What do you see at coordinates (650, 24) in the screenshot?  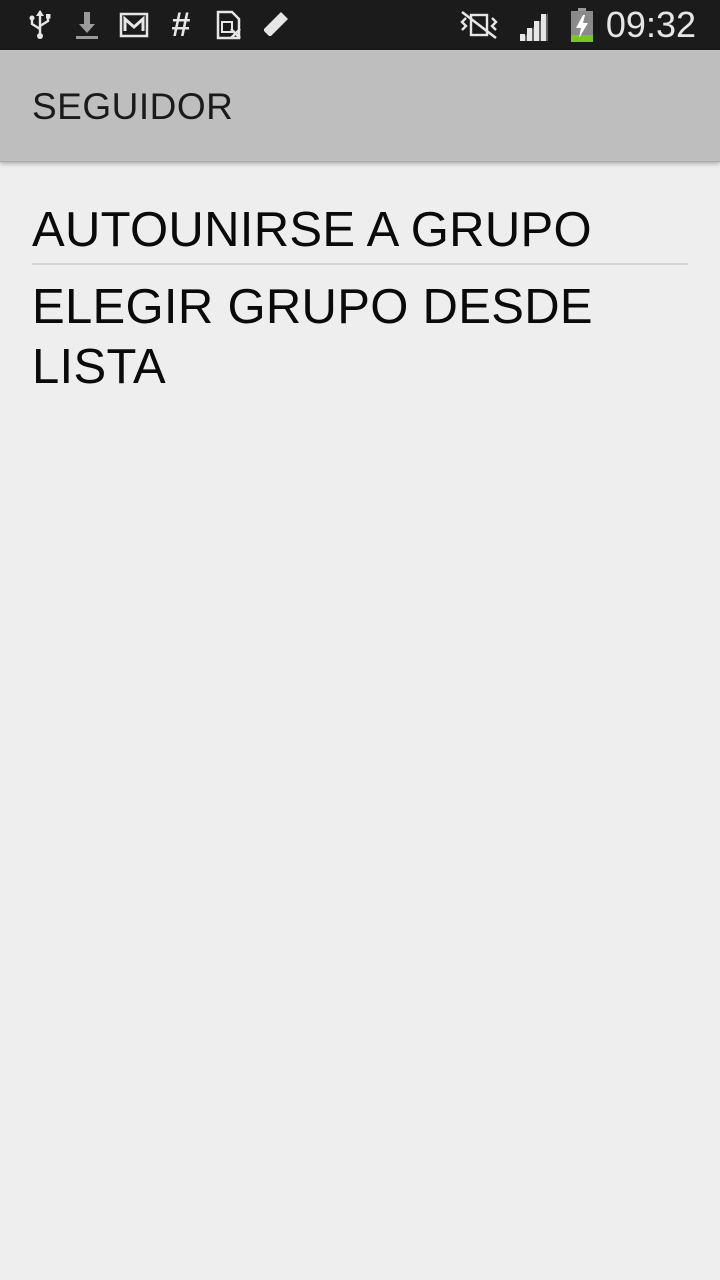 I see `status-clock: 09:32` at bounding box center [650, 24].